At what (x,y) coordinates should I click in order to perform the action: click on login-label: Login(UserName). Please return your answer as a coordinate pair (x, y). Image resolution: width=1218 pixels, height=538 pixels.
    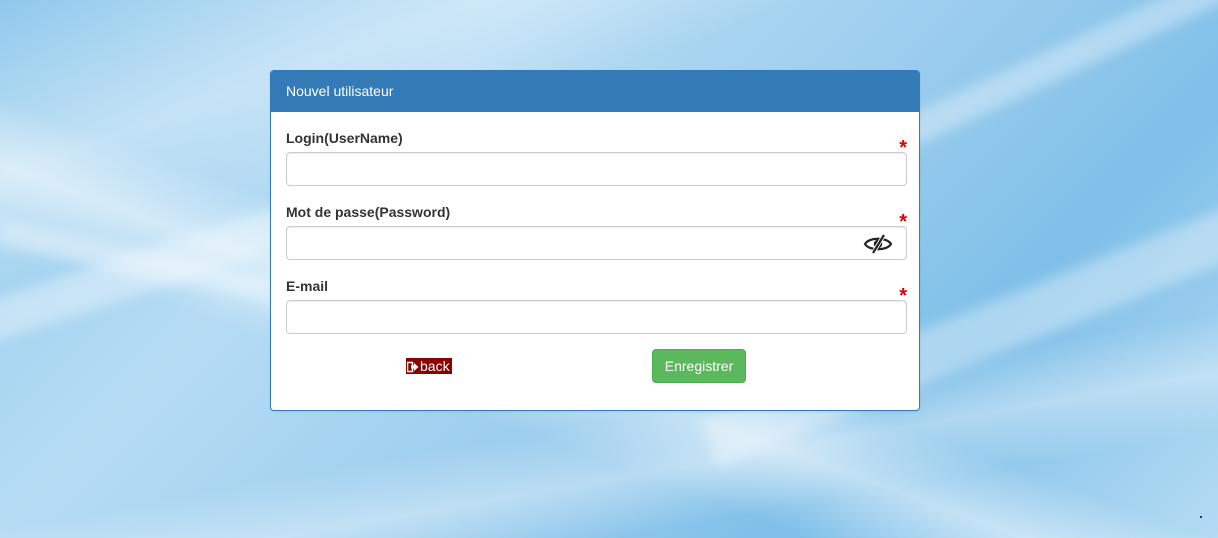
    Looking at the image, I should click on (344, 138).